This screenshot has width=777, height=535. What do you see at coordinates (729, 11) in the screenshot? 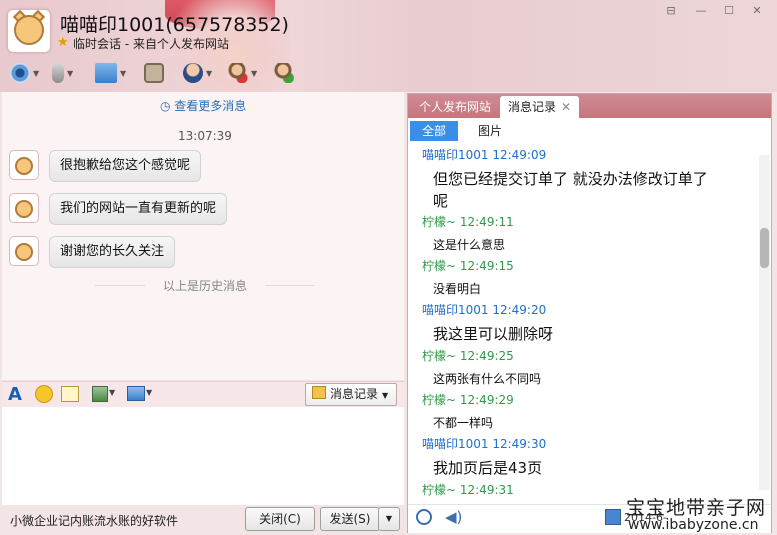
I see `maximize-button: ☐` at bounding box center [729, 11].